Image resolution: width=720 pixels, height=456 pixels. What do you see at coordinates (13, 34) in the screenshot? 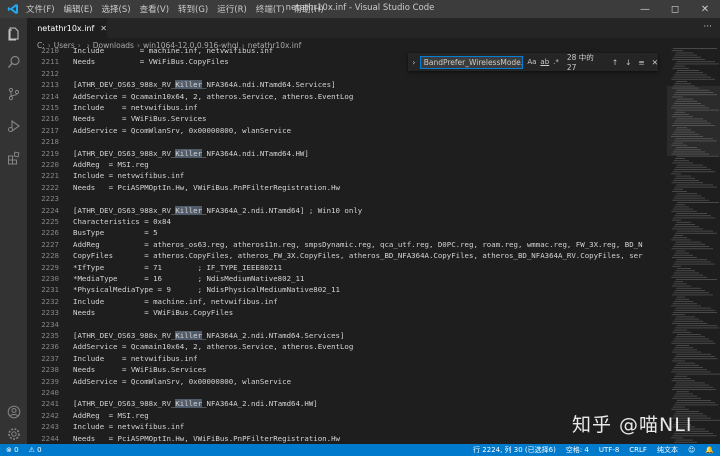
I see `explorer-icon` at bounding box center [13, 34].